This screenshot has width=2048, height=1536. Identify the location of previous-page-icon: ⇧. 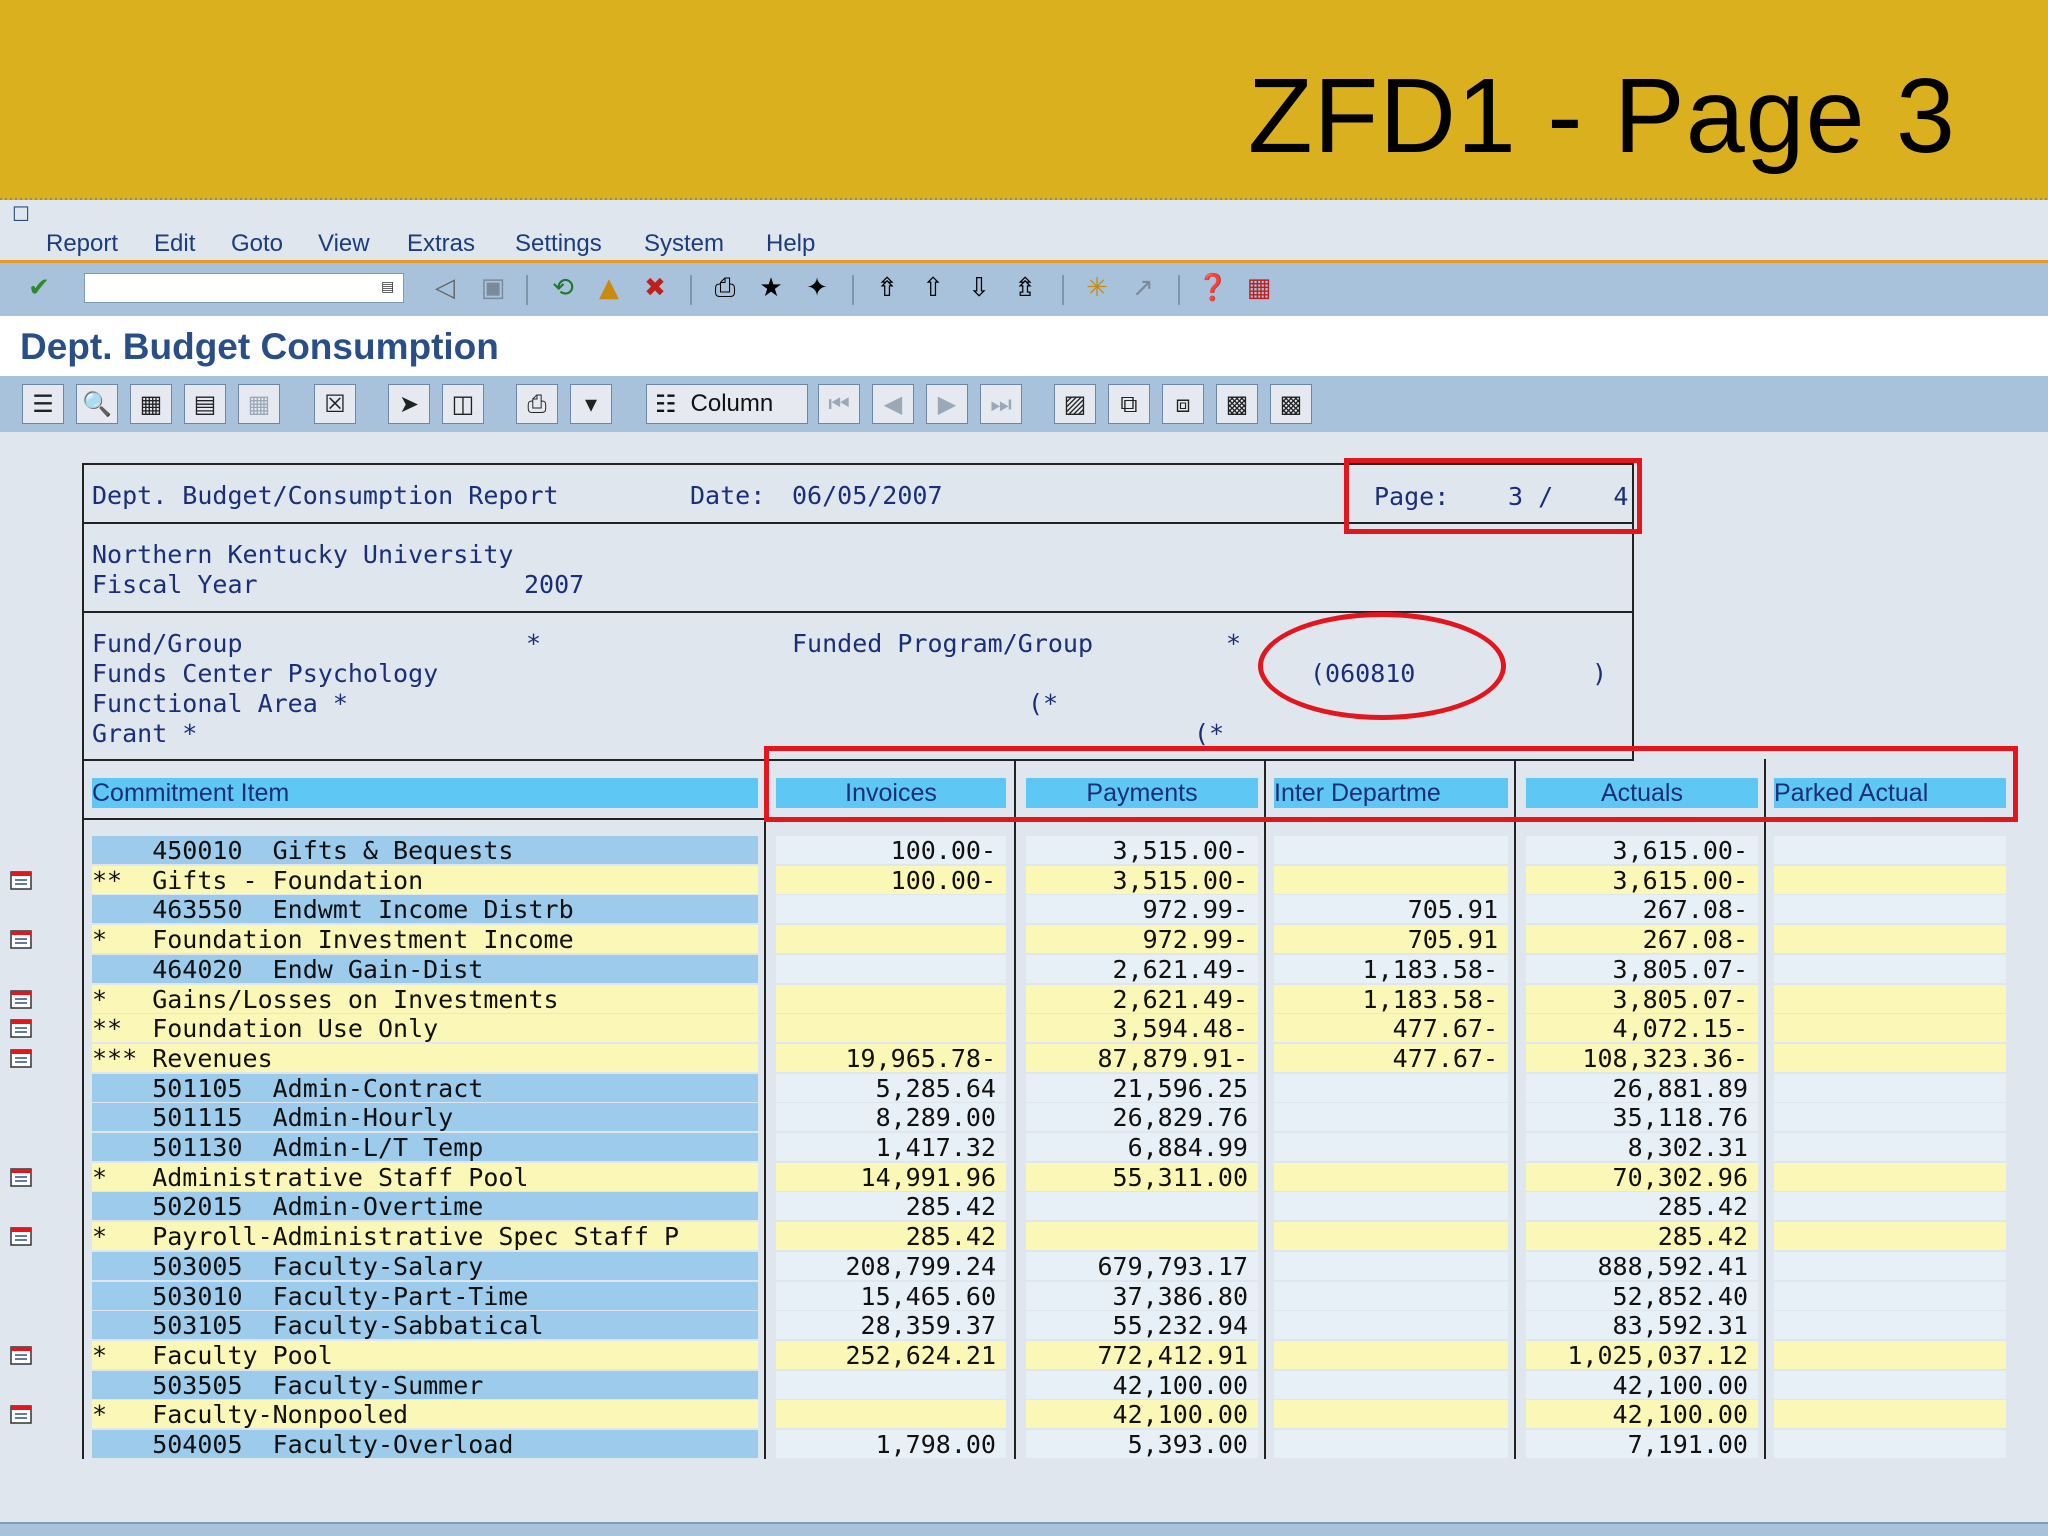
(933, 288).